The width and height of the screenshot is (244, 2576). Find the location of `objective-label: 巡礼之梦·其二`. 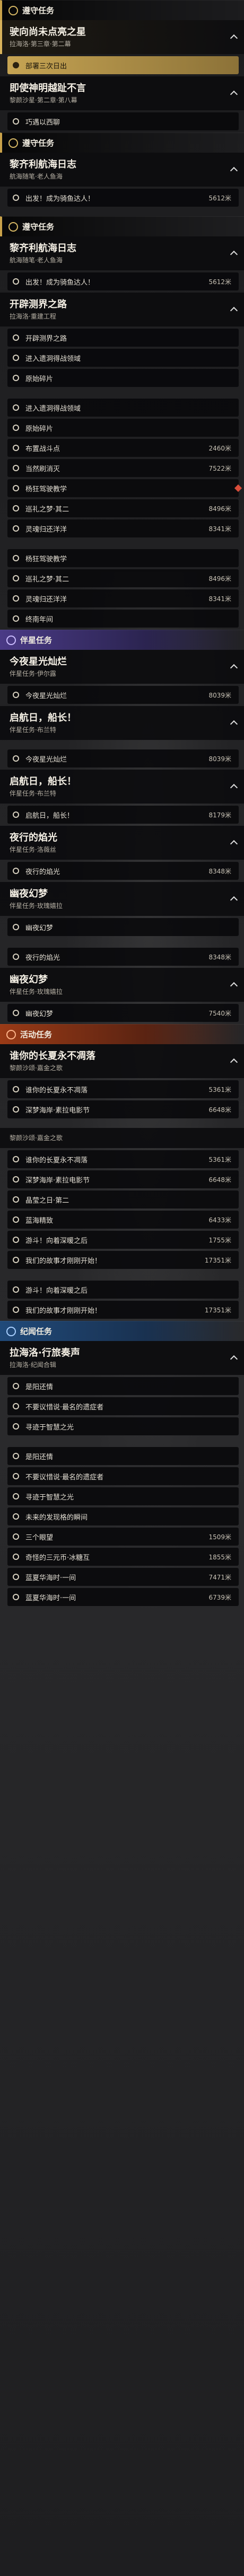

objective-label: 巡礼之梦·其二 is located at coordinates (47, 509).